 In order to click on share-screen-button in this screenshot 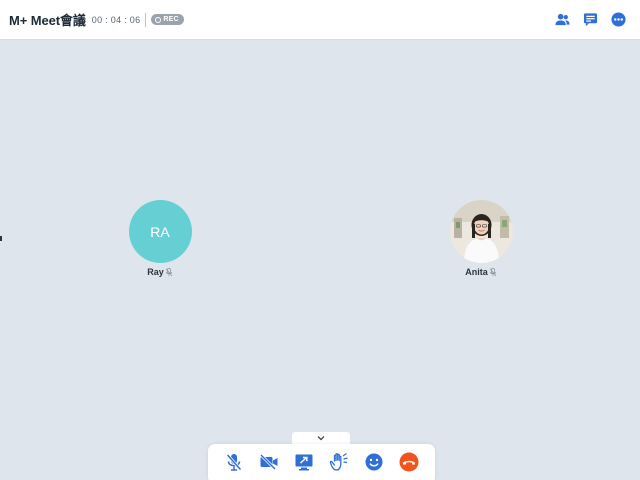, I will do `click(304, 462)`.